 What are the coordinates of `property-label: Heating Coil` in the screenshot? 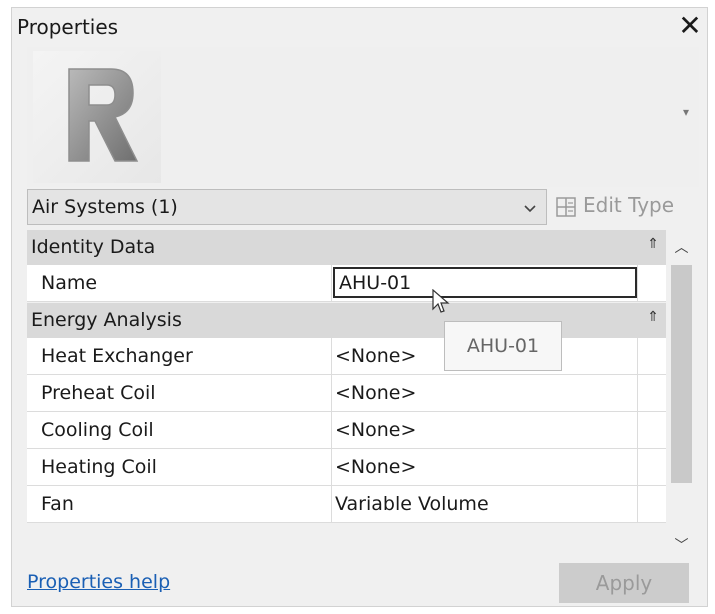 It's located at (99, 467).